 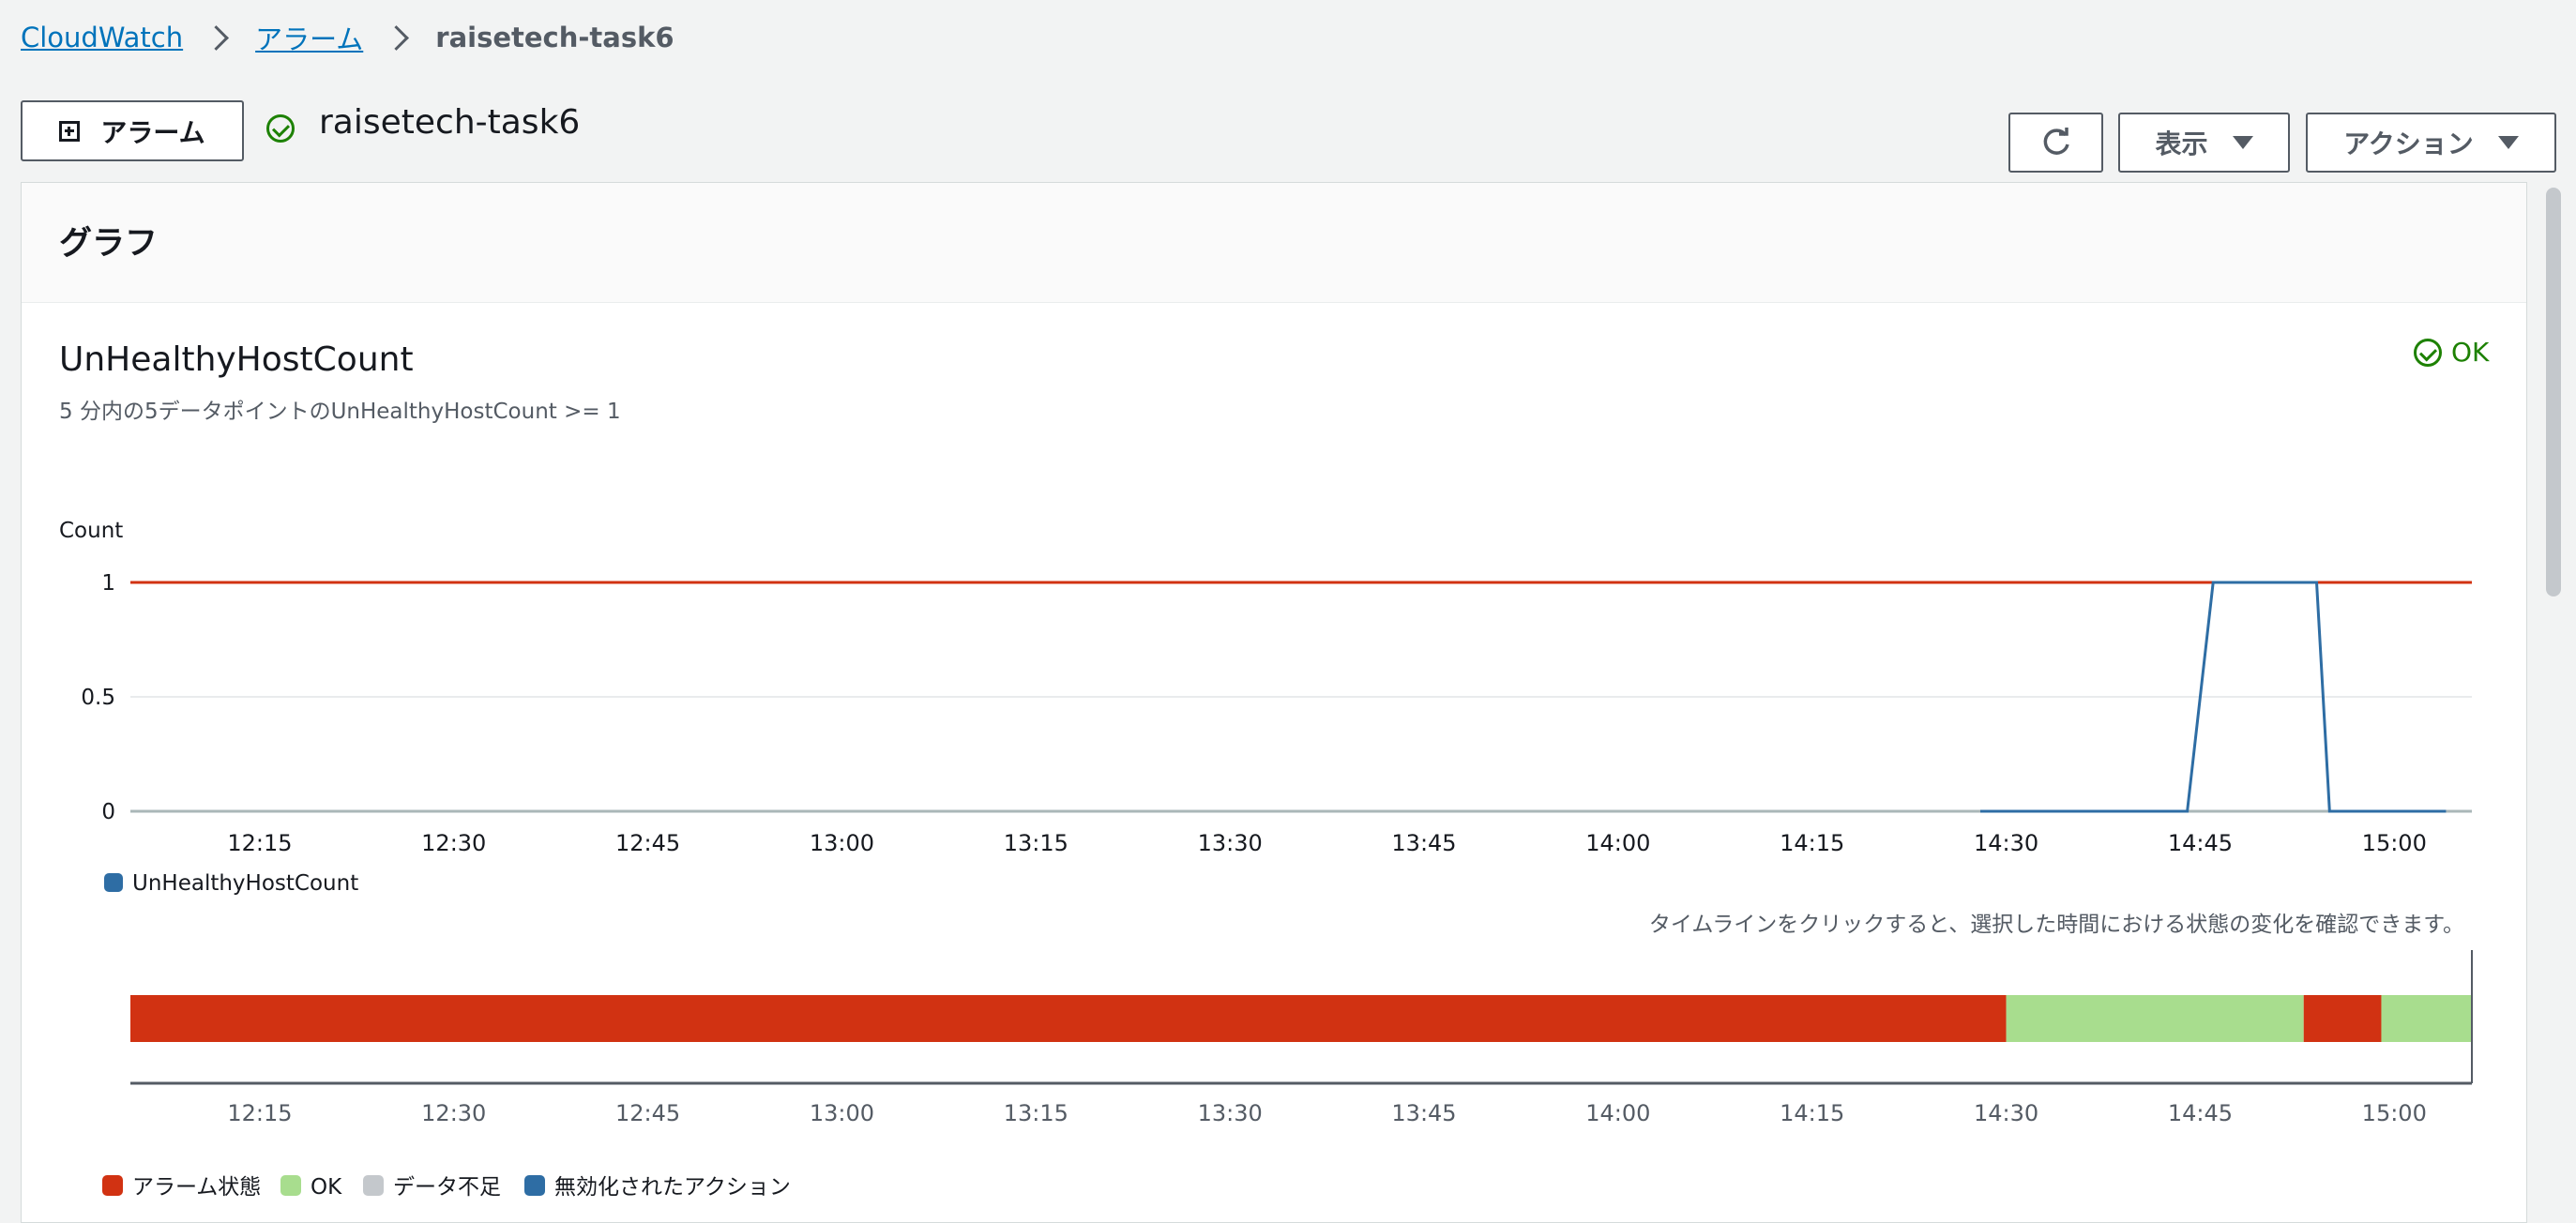 What do you see at coordinates (554, 37) in the screenshot?
I see `breadcrumb-current: raisetech-task6` at bounding box center [554, 37].